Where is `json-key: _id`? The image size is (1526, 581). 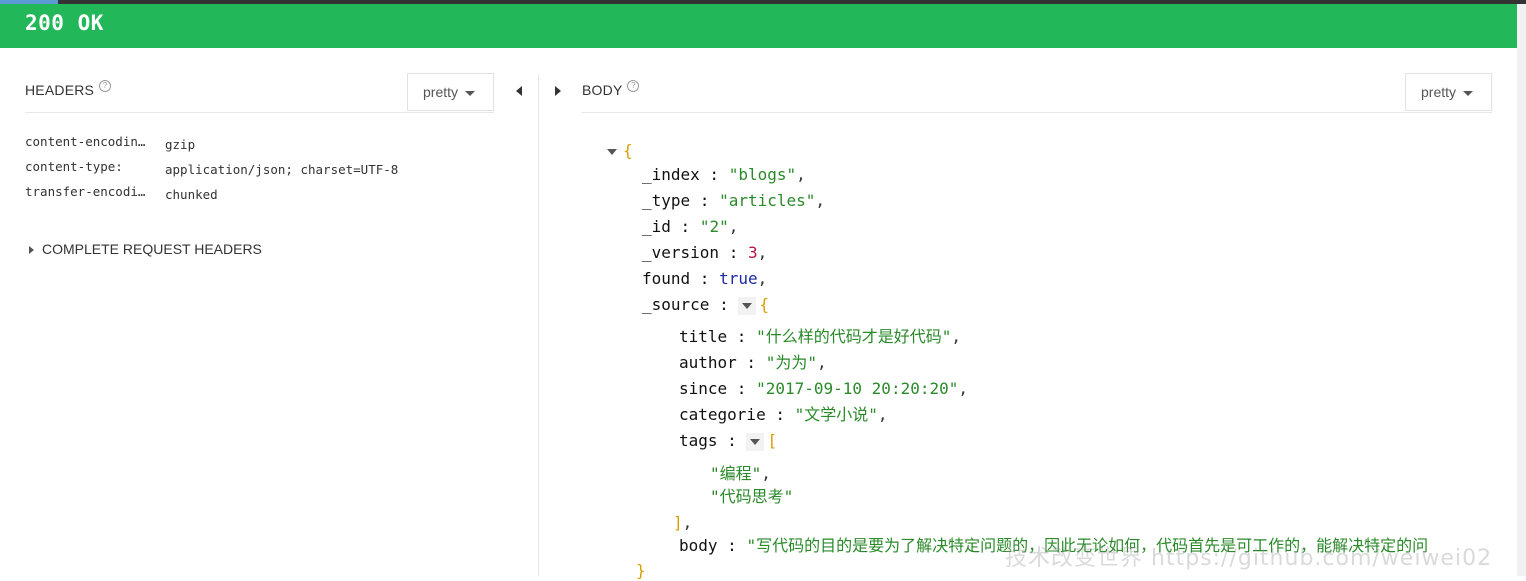 json-key: _id is located at coordinates (656, 226).